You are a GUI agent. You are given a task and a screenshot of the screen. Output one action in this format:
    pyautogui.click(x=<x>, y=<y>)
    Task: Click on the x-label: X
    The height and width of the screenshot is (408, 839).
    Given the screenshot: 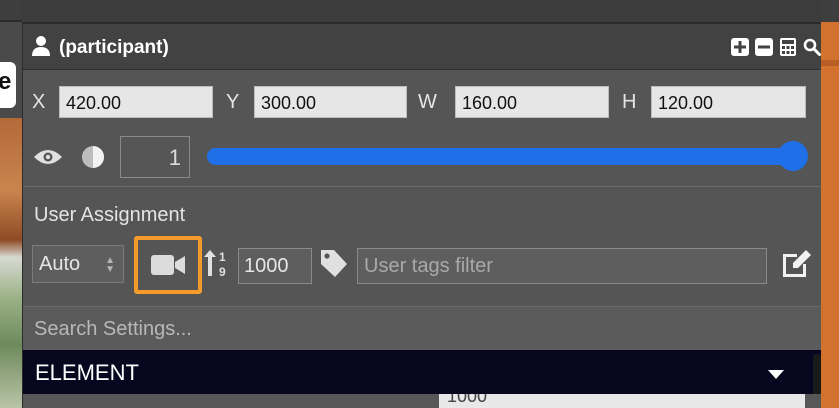 What is the action you would take?
    pyautogui.click(x=39, y=102)
    